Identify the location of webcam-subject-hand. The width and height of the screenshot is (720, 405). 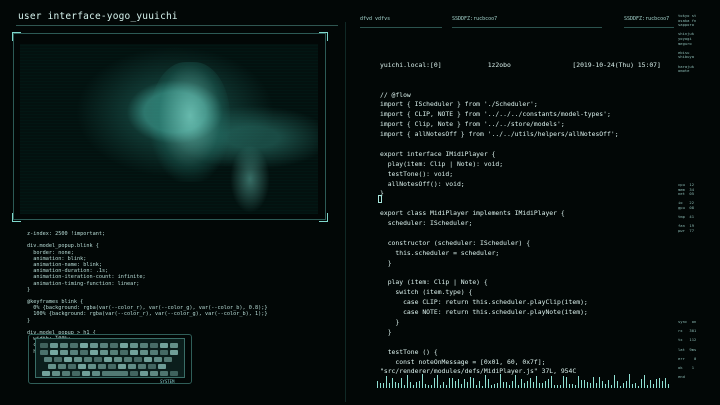
(250, 179).